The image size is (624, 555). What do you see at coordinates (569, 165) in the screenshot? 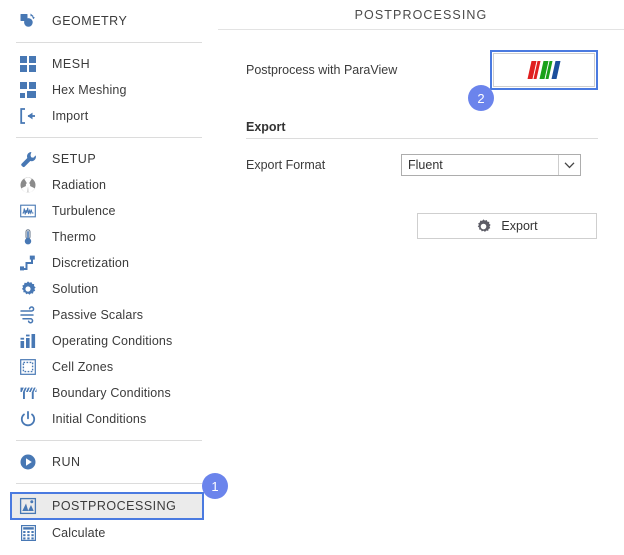
I see `chevron-down-icon` at bounding box center [569, 165].